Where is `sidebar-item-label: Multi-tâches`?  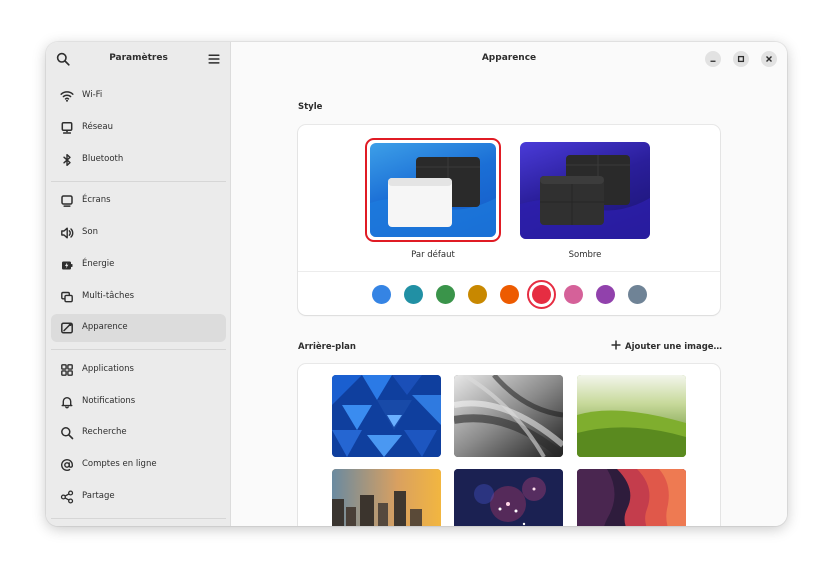
sidebar-item-label: Multi-tâches is located at coordinates (108, 296).